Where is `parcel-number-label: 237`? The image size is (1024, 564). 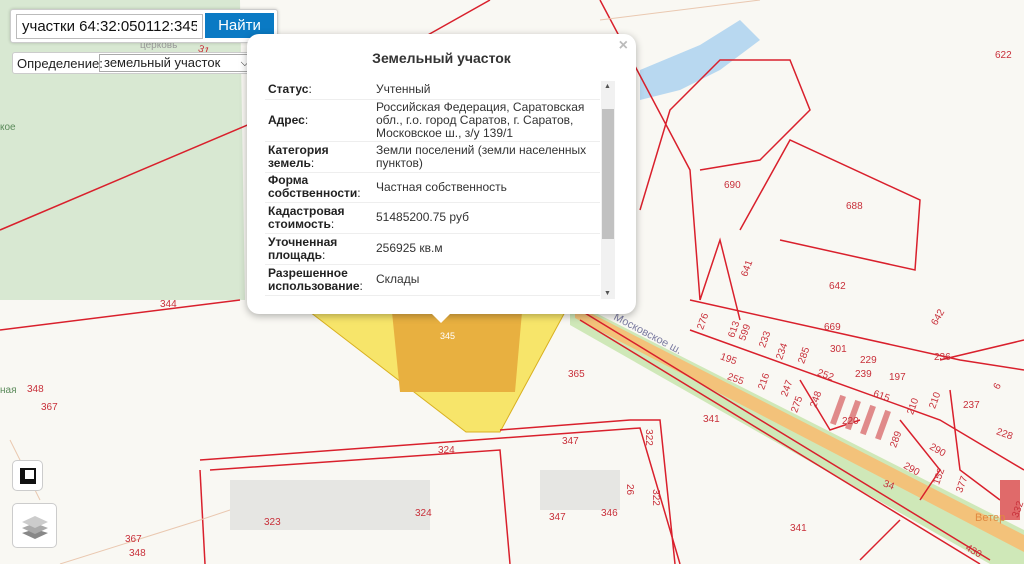
parcel-number-label: 237 is located at coordinates (971, 405).